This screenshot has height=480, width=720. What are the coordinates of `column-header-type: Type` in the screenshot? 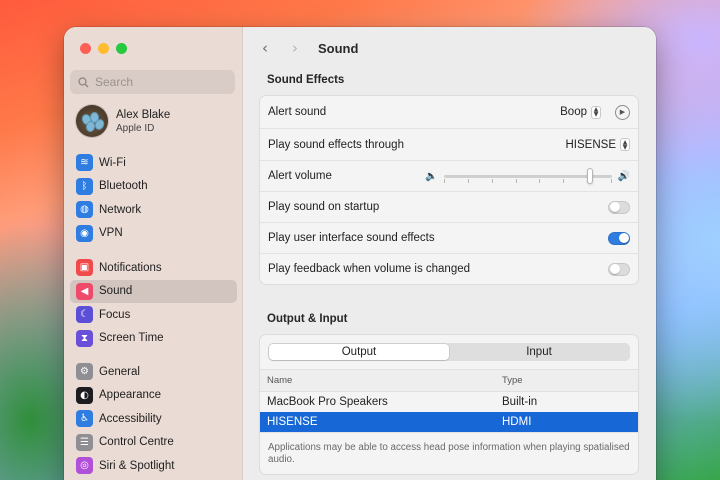 It's located at (570, 380).